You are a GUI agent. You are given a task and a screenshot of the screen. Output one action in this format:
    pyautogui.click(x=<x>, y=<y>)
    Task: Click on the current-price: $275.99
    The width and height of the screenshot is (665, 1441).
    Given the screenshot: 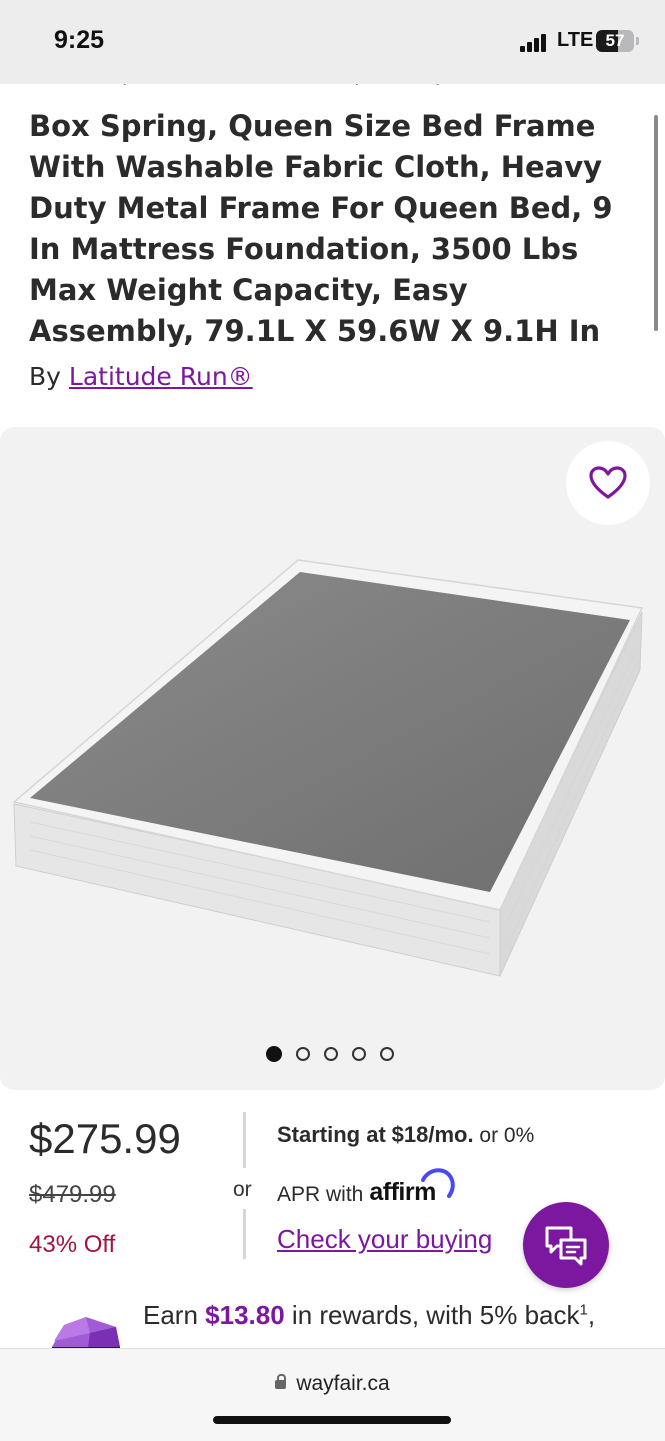 What is the action you would take?
    pyautogui.click(x=105, y=1138)
    